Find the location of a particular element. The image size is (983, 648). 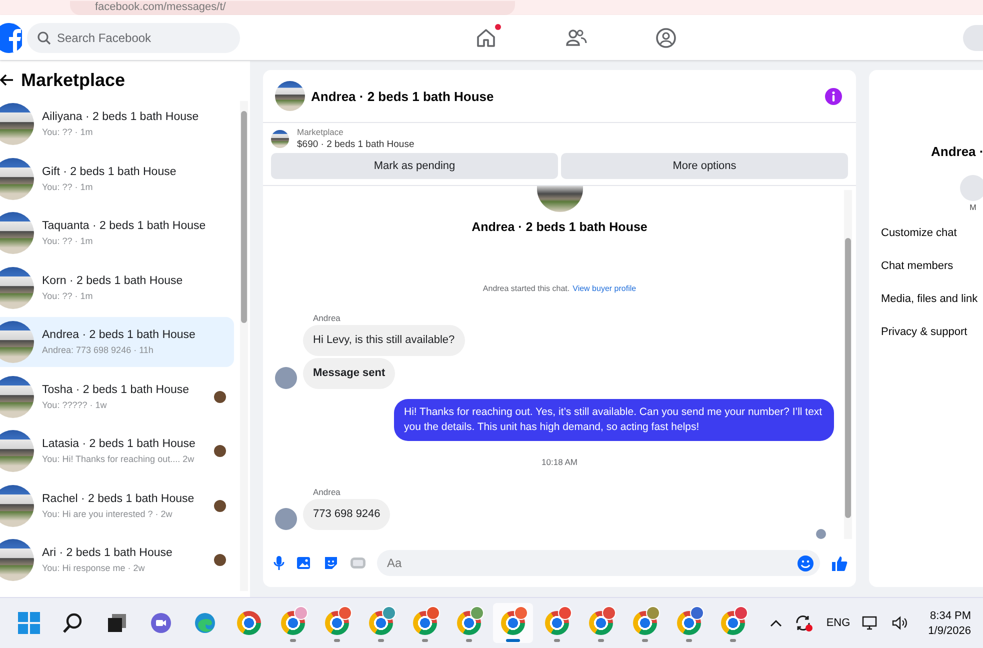

message-time: 10:18 AM is located at coordinates (560, 462).